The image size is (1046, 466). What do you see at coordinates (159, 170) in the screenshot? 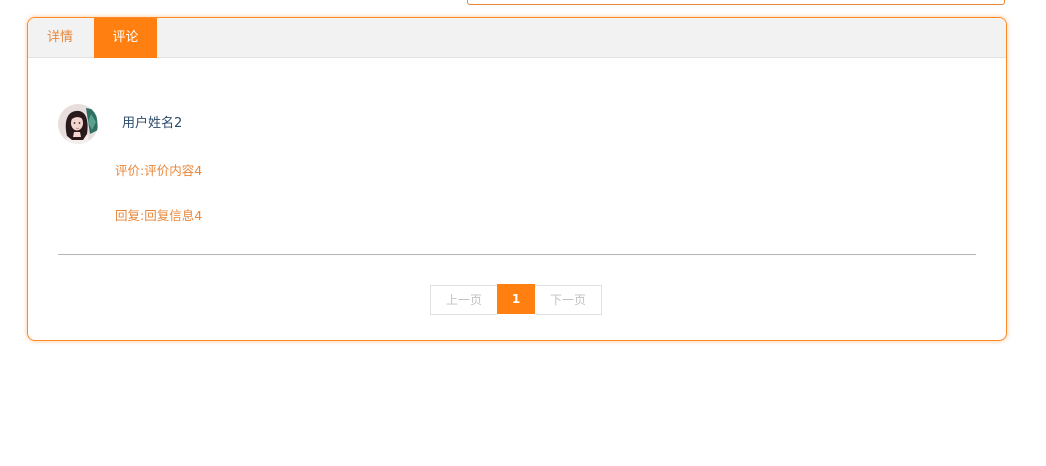
I see `comment-evaluation: 评价:评价内容4` at bounding box center [159, 170].